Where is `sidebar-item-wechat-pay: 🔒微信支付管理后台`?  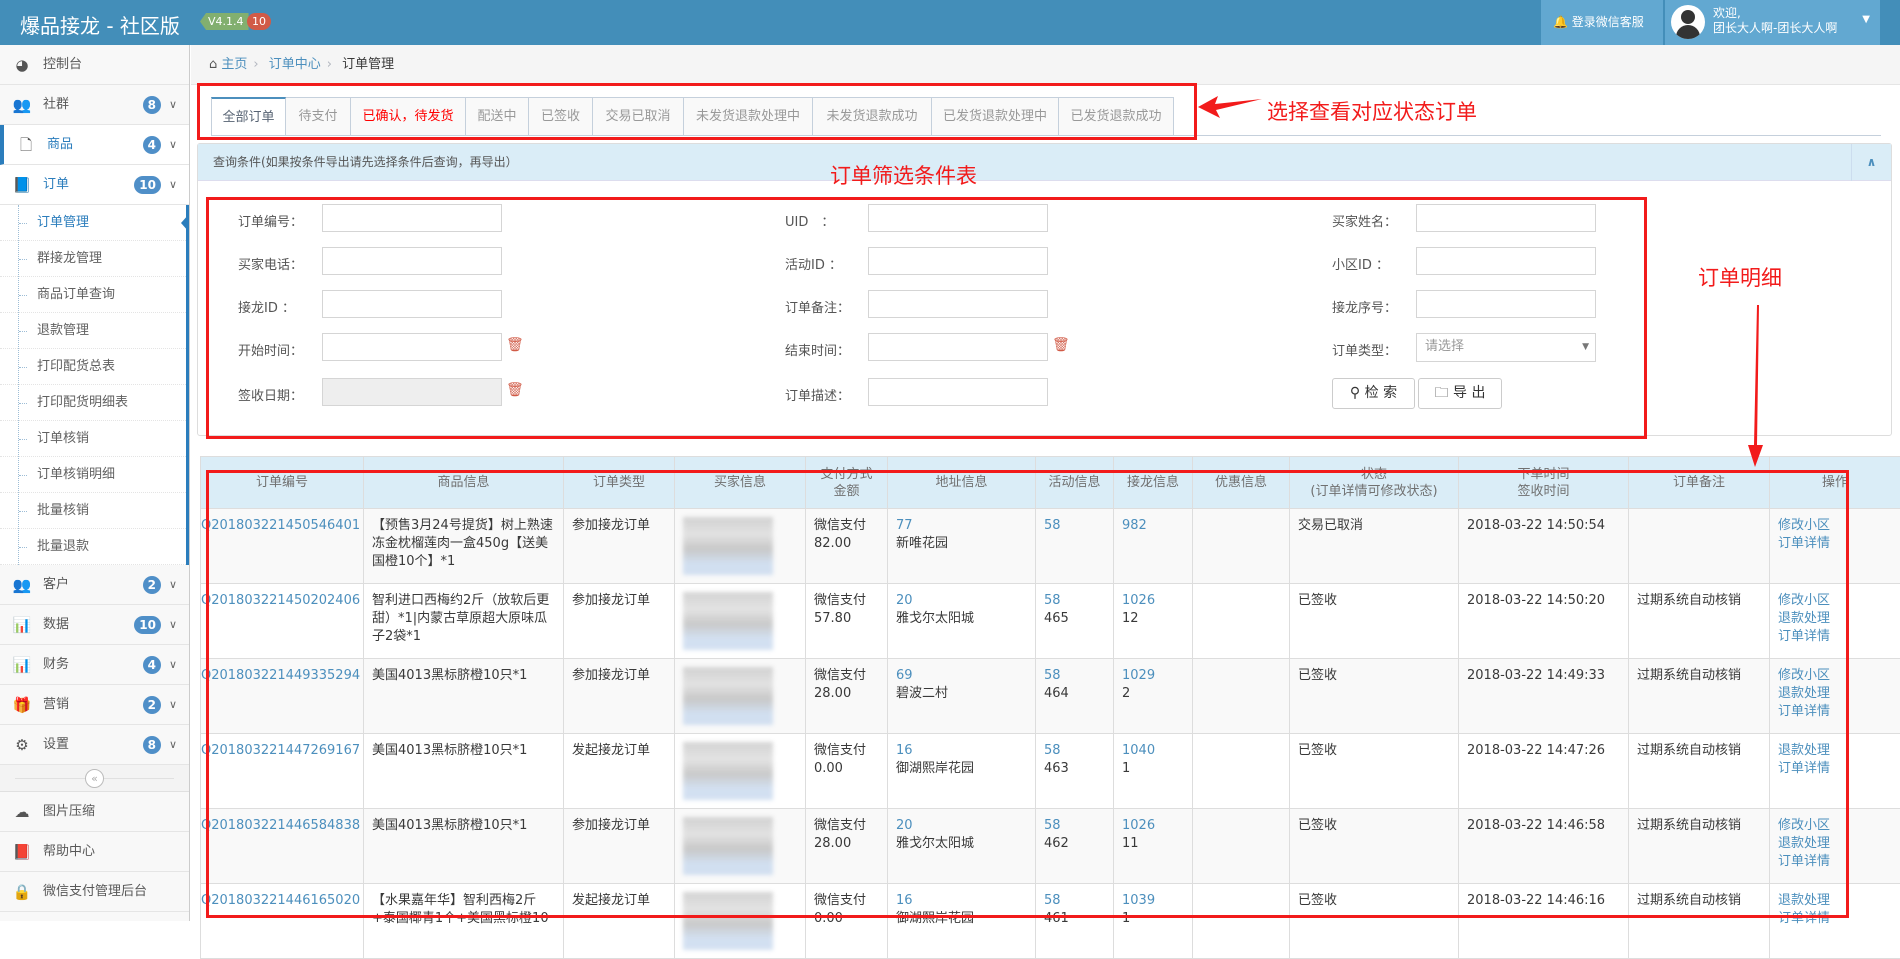
sidebar-item-wechat-pay: 🔒微信支付管理后台 is located at coordinates (94, 892).